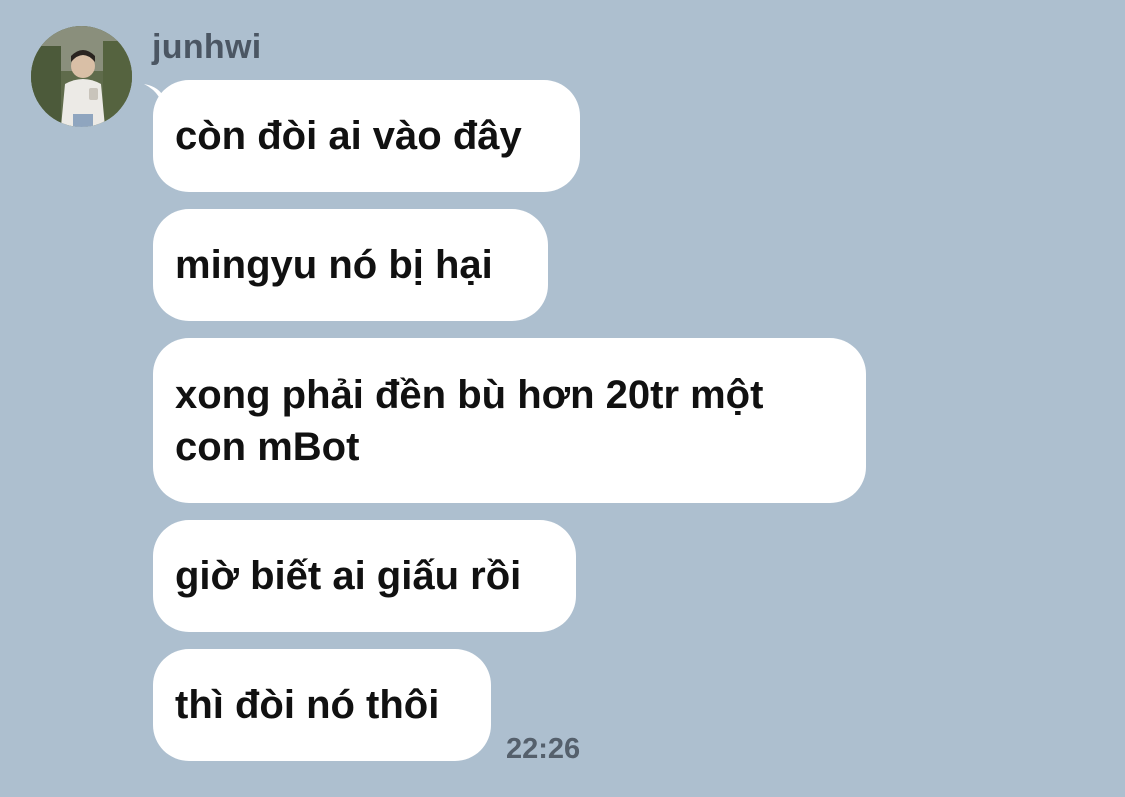  I want to click on avatar-photo-icon, so click(81, 76).